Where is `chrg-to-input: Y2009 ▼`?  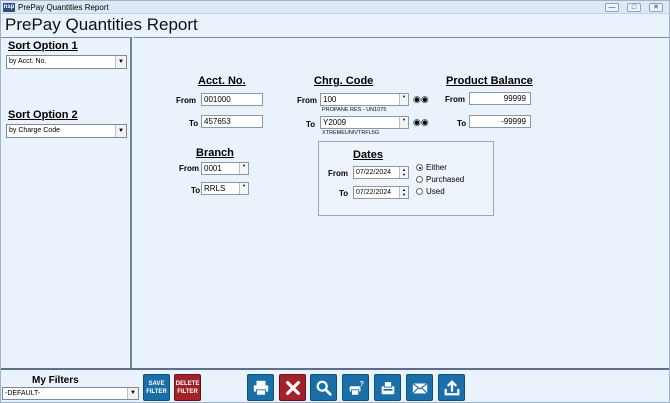
chrg-to-input: Y2009 ▼ is located at coordinates (364, 122).